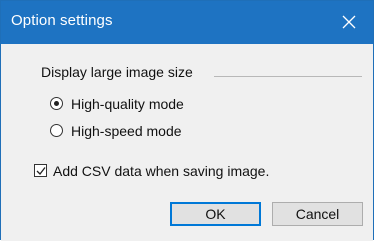 The width and height of the screenshot is (374, 241). What do you see at coordinates (288, 76) in the screenshot?
I see `group-separator` at bounding box center [288, 76].